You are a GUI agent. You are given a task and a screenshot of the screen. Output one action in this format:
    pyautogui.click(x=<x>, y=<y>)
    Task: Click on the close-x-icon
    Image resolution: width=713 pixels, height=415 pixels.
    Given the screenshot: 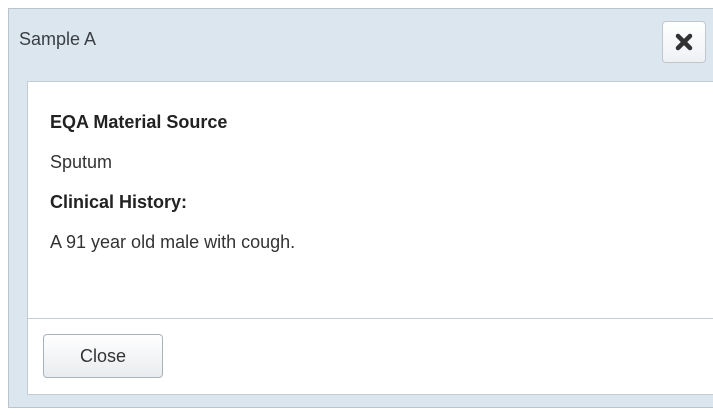 What is the action you would take?
    pyautogui.click(x=684, y=42)
    